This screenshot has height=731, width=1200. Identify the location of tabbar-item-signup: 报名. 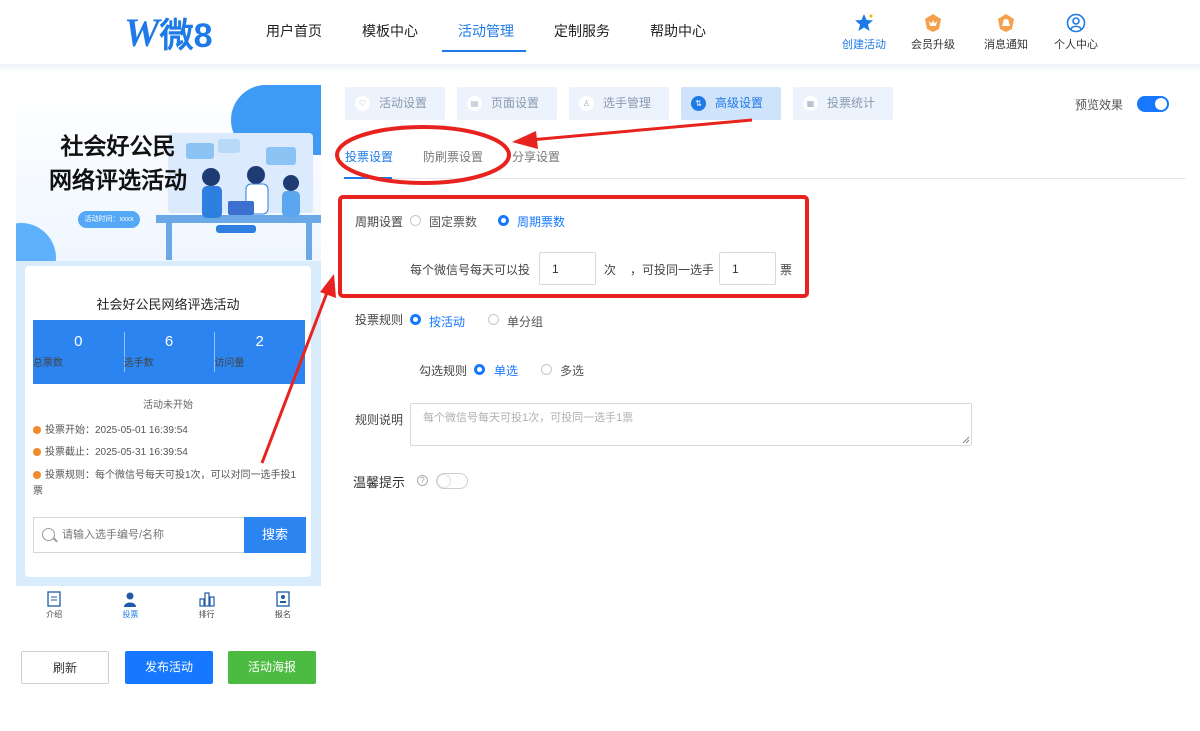
(283, 607).